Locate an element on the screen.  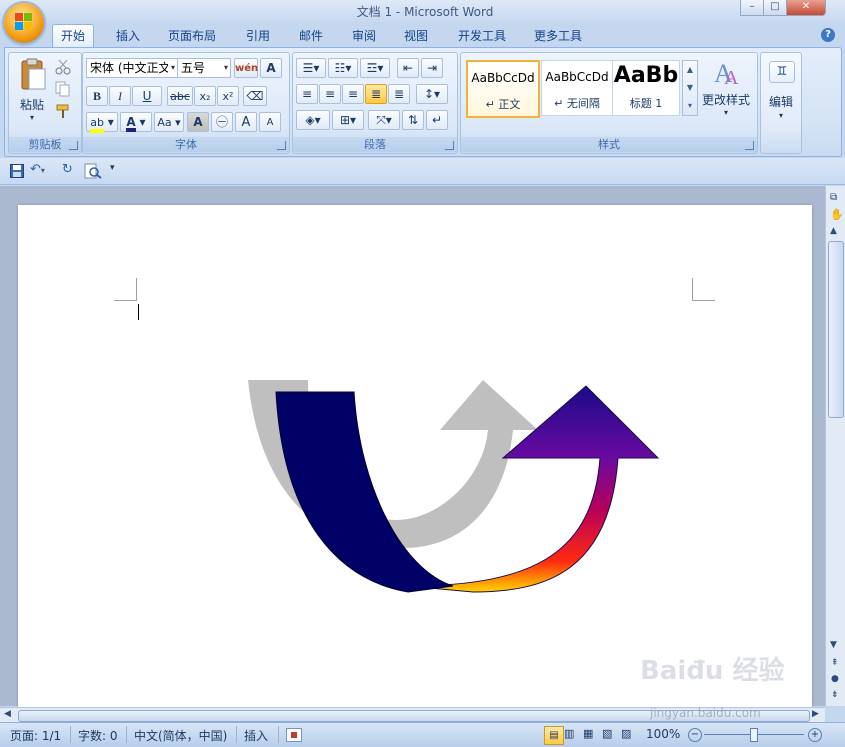
change-case-button: Aa ▾ is located at coordinates (169, 122).